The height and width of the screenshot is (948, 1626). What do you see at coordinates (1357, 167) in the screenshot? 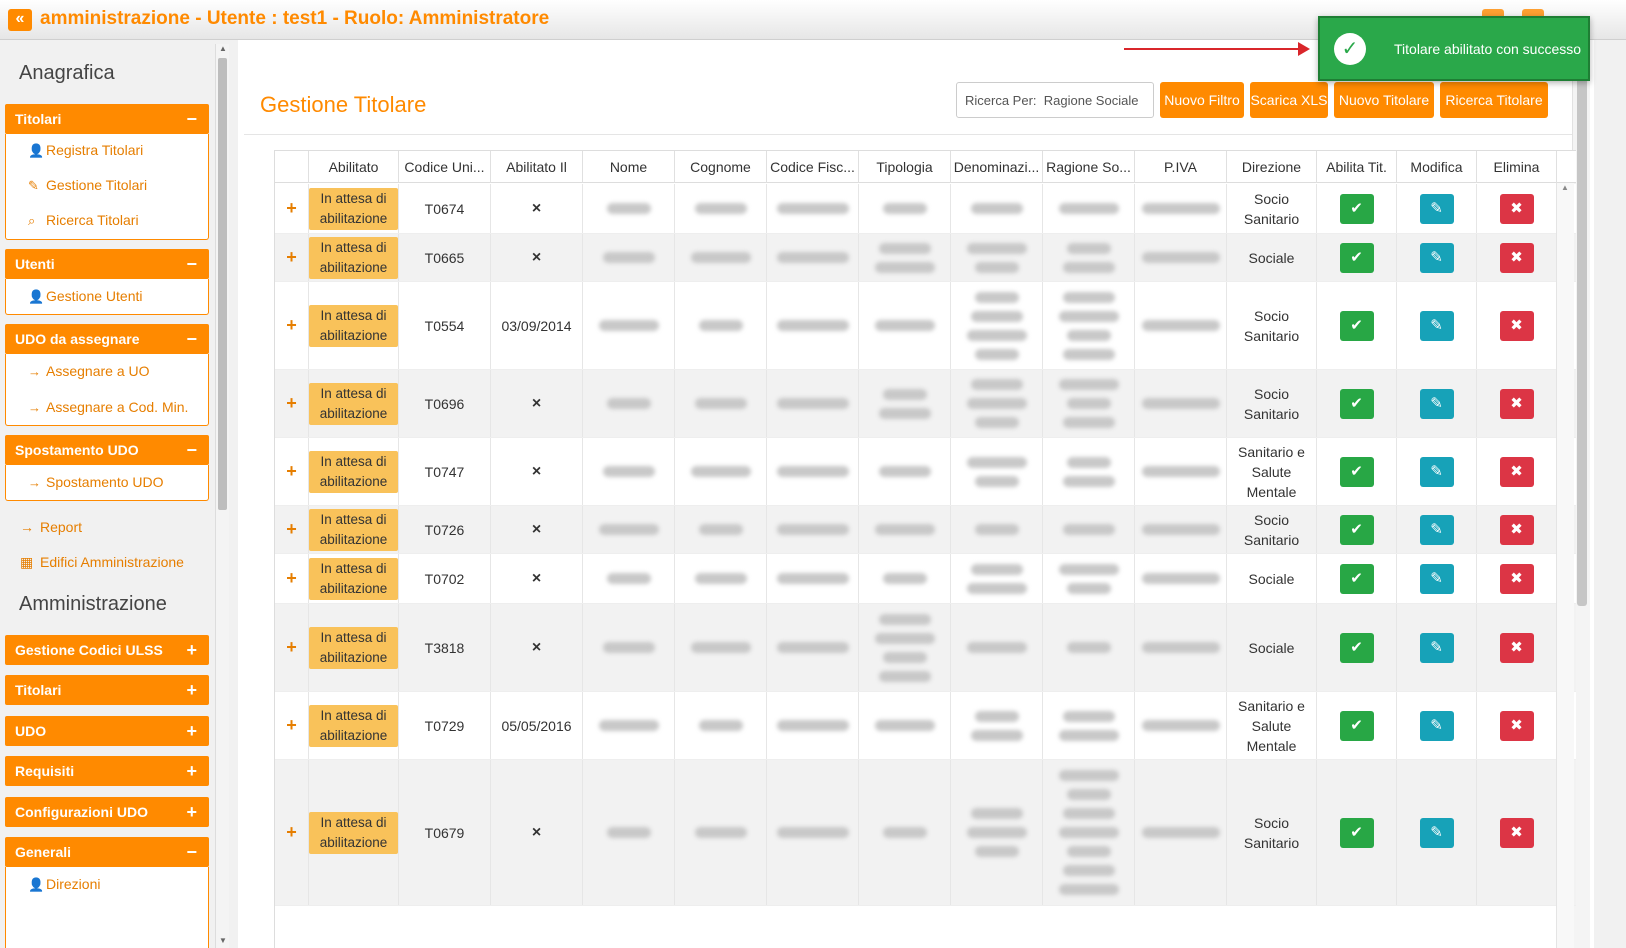
I see `col-abilita-tit: Abilita Tit.` at bounding box center [1357, 167].